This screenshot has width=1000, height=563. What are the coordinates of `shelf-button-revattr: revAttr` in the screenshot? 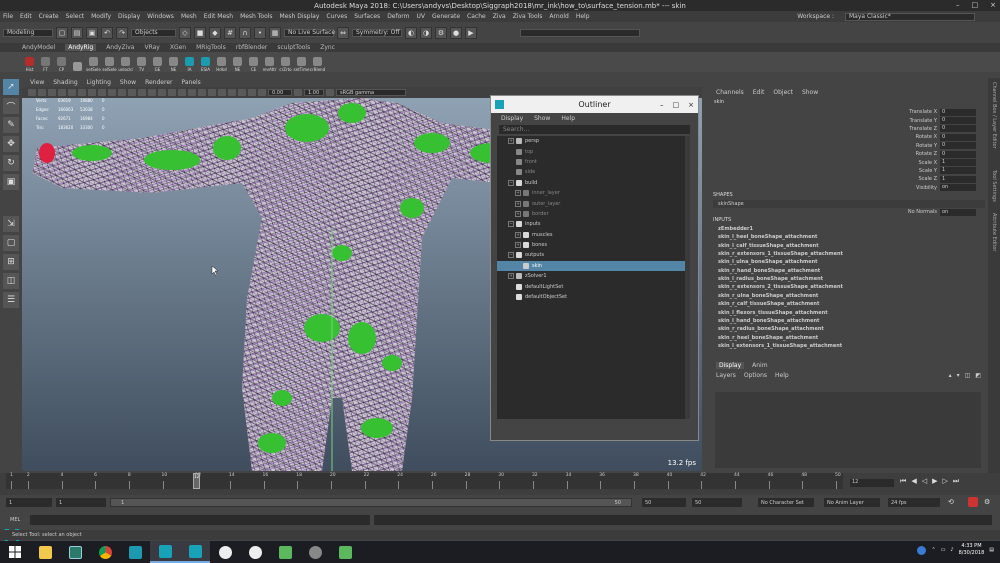 It's located at (269, 62).